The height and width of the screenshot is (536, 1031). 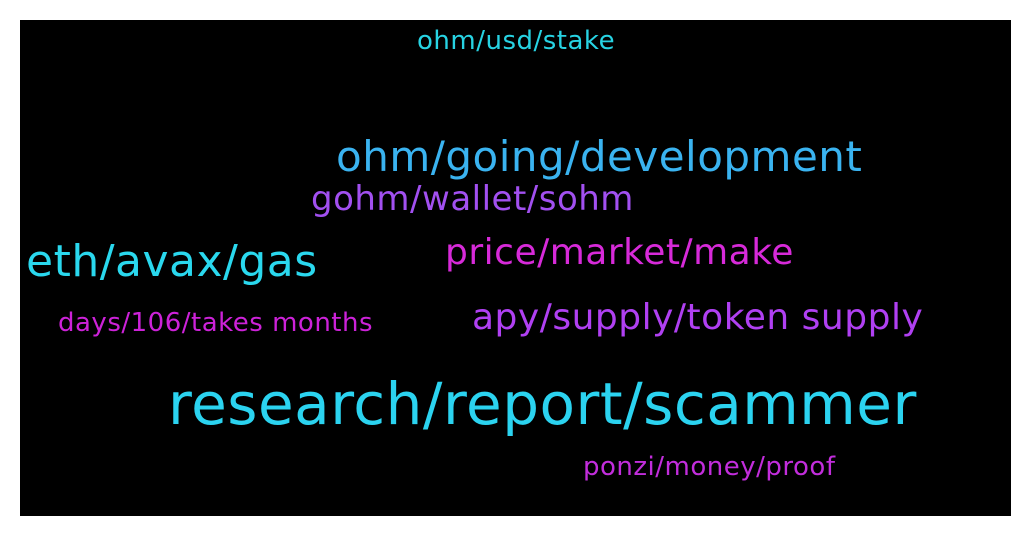 What do you see at coordinates (216, 323) in the screenshot?
I see `word-days-takes-months: days/106/takes months` at bounding box center [216, 323].